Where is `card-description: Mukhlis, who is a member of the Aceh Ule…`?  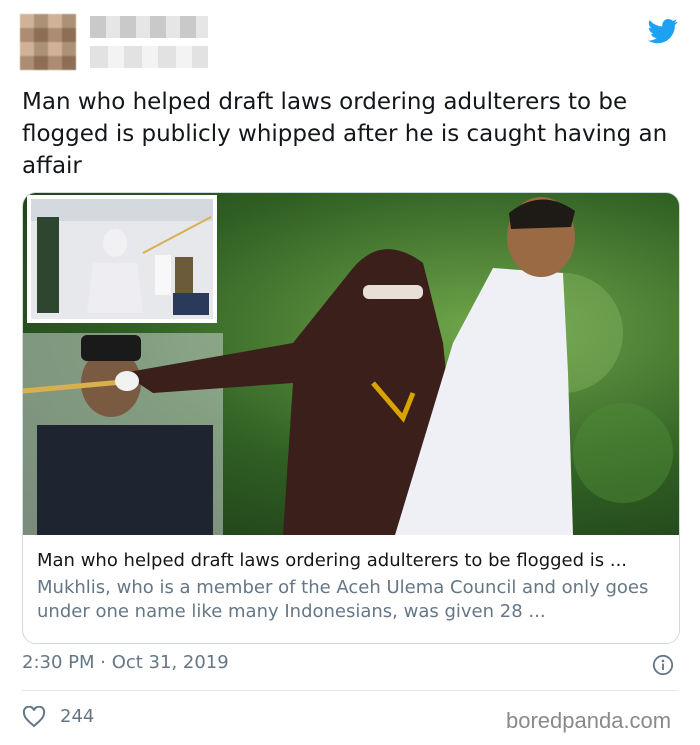
card-description: Mukhlis, who is a member of the Aceh Ule… is located at coordinates (343, 599).